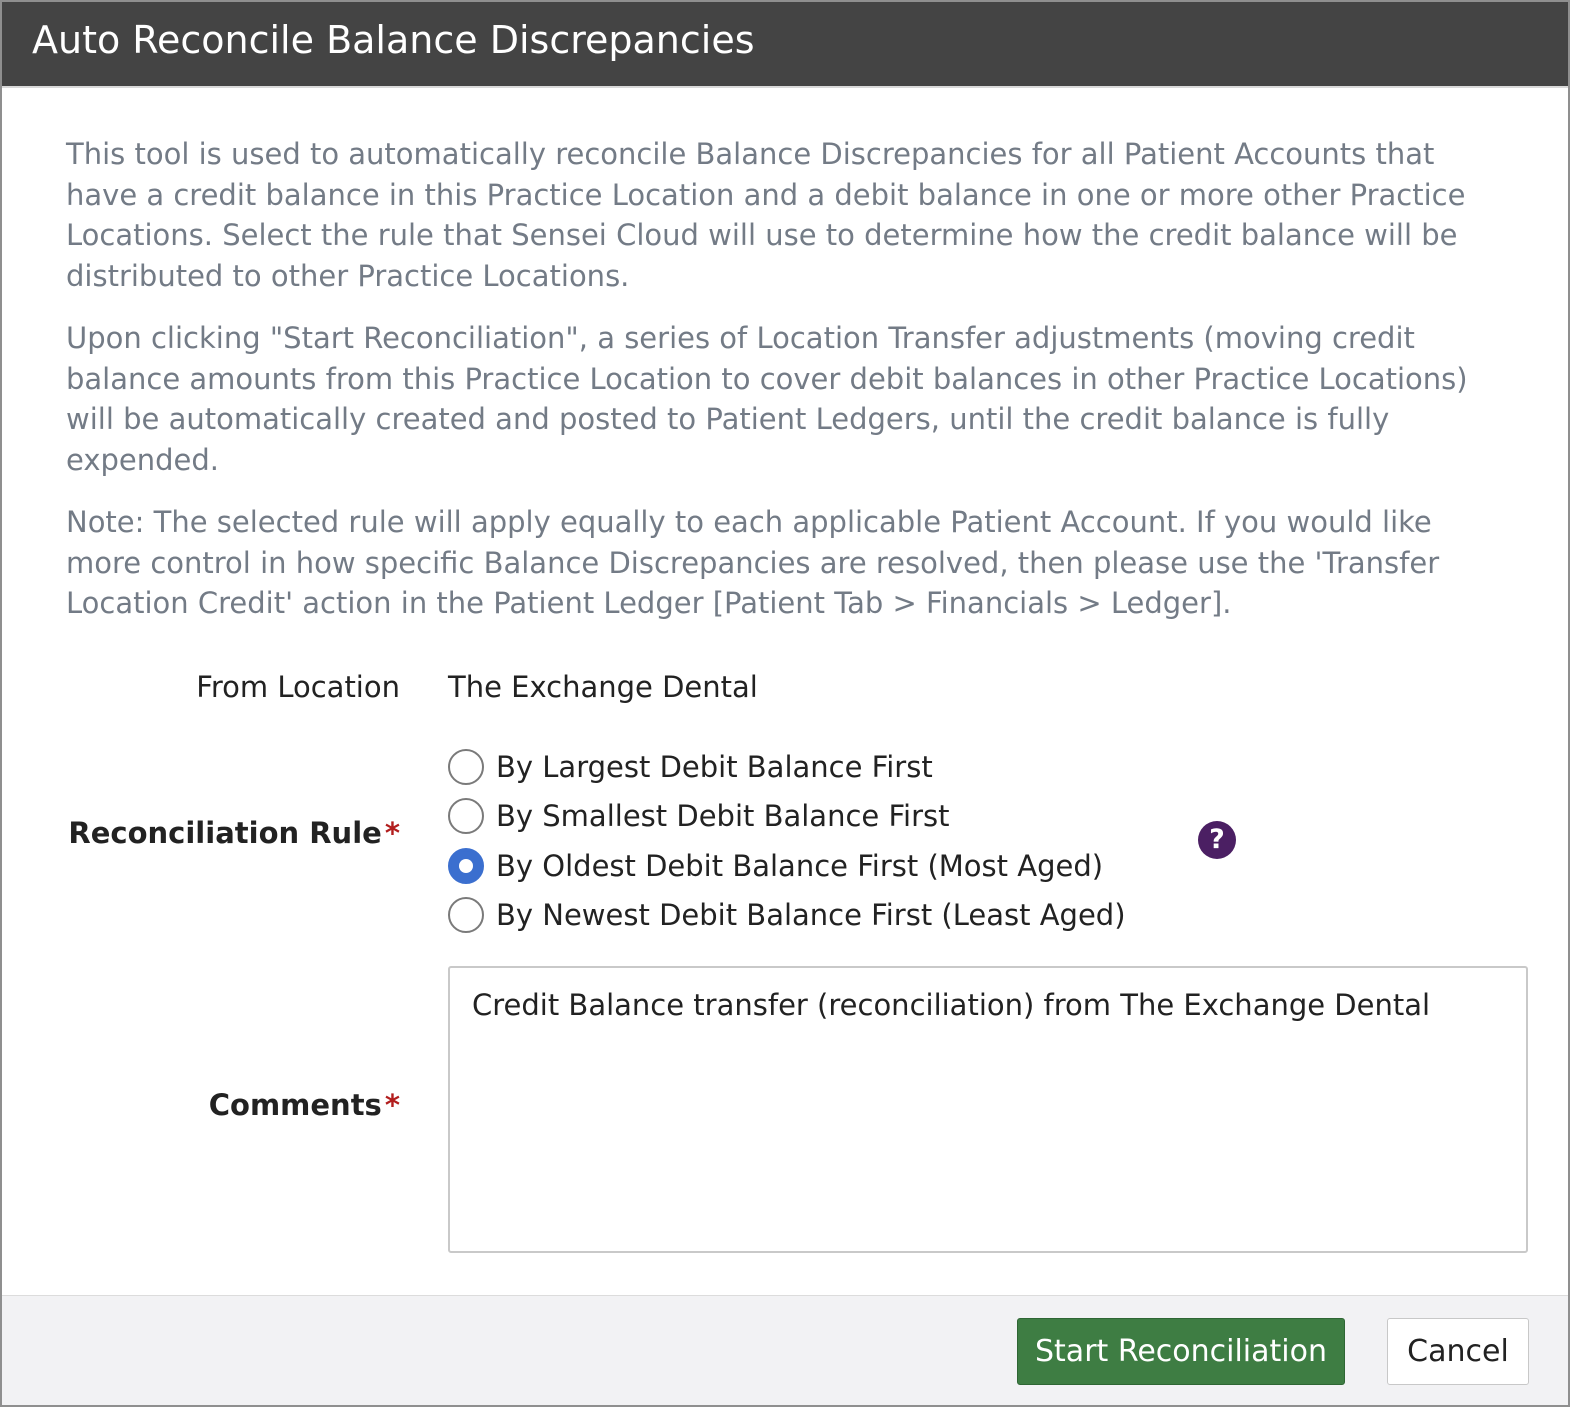 Image resolution: width=1570 pixels, height=1407 pixels. I want to click on comments-label: Comments *, so click(304, 1105).